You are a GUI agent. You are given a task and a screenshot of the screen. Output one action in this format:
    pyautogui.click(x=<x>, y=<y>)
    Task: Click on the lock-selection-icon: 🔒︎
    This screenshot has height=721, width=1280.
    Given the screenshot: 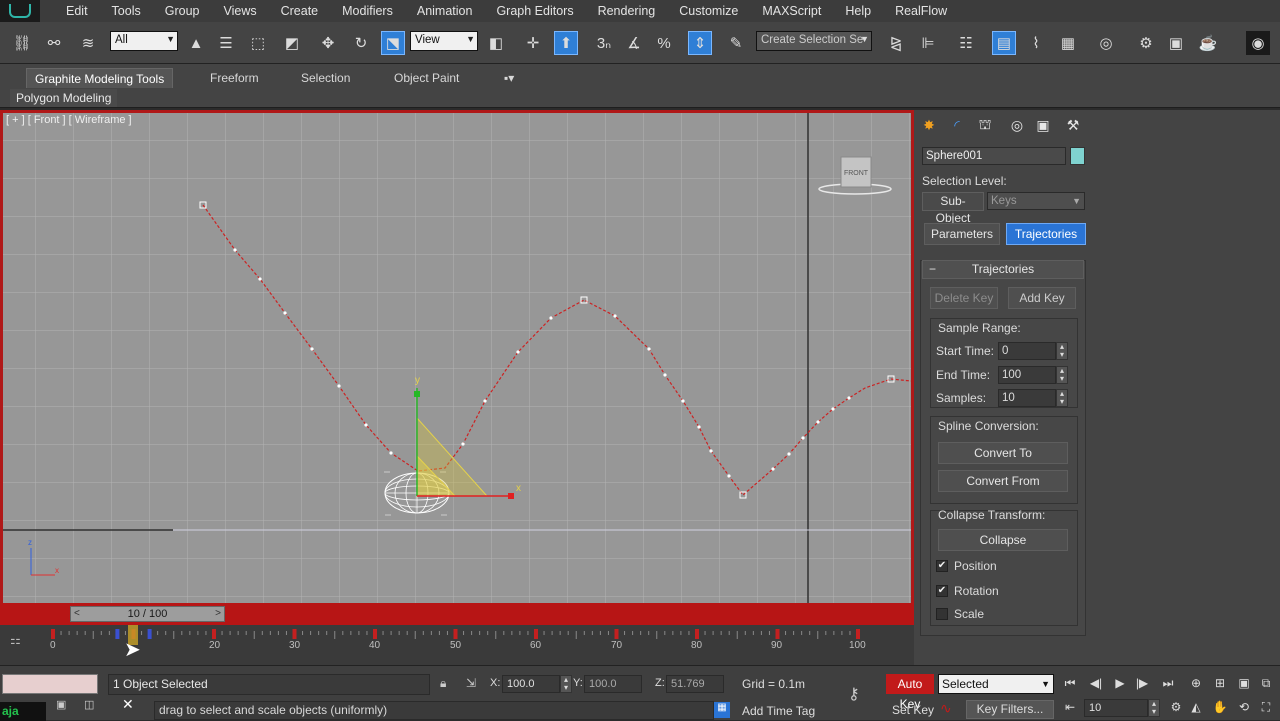 What is the action you would take?
    pyautogui.click(x=448, y=684)
    